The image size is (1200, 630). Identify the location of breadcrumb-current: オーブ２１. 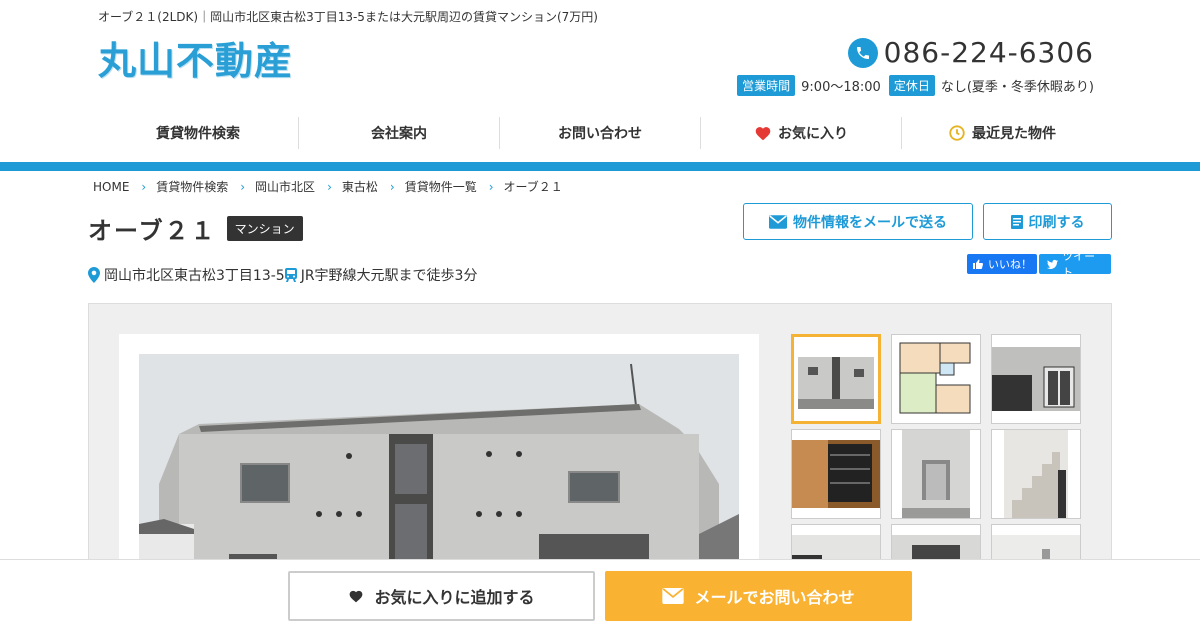
(533, 187).